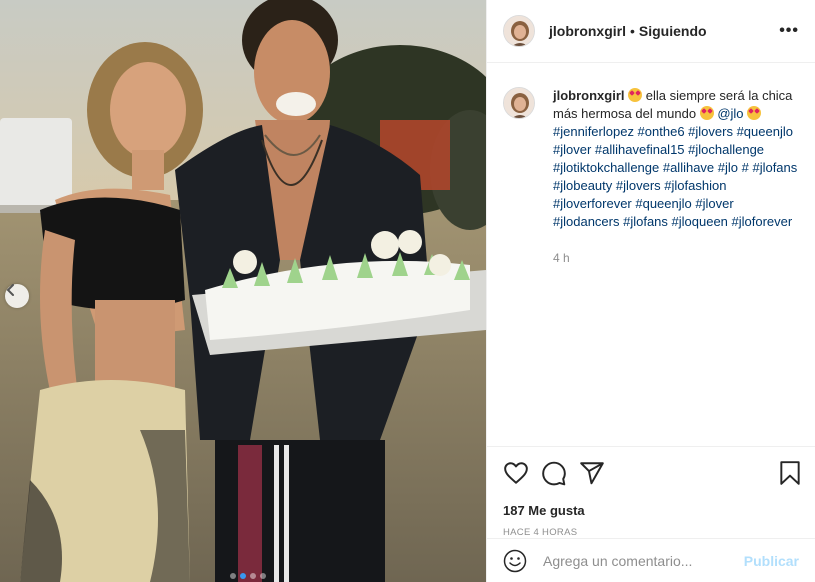 This screenshot has height=582, width=815. I want to click on carousel-dot-active, so click(243, 576).